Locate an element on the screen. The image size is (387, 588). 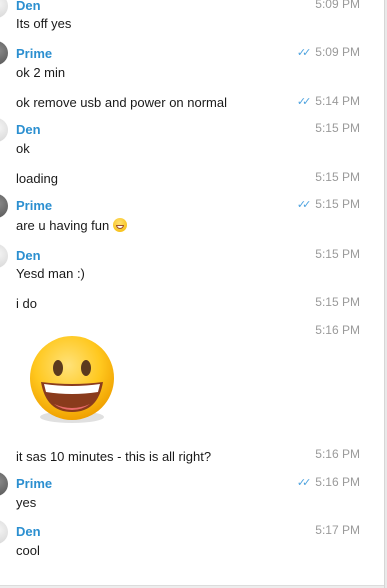
grinning-face-icon is located at coordinates (120, 225).